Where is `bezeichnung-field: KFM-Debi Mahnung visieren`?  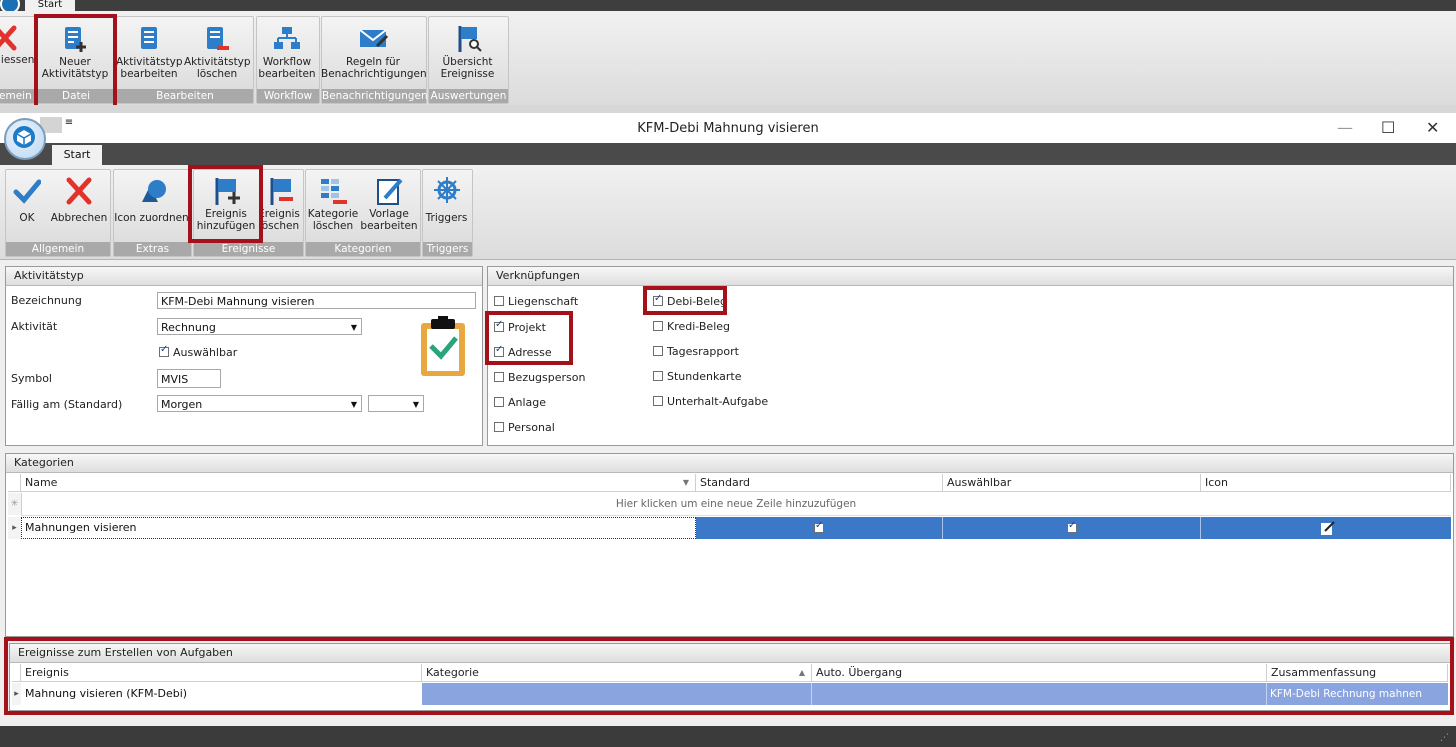 bezeichnung-field: KFM-Debi Mahnung visieren is located at coordinates (316, 300).